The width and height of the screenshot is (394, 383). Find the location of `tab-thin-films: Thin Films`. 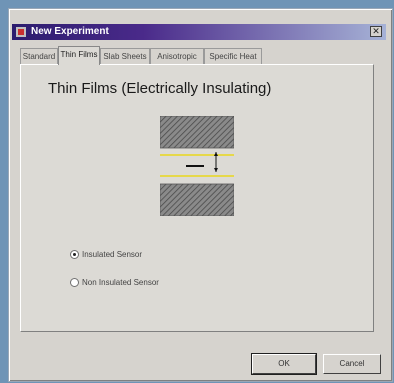

tab-thin-films: Thin Films is located at coordinates (79, 55).